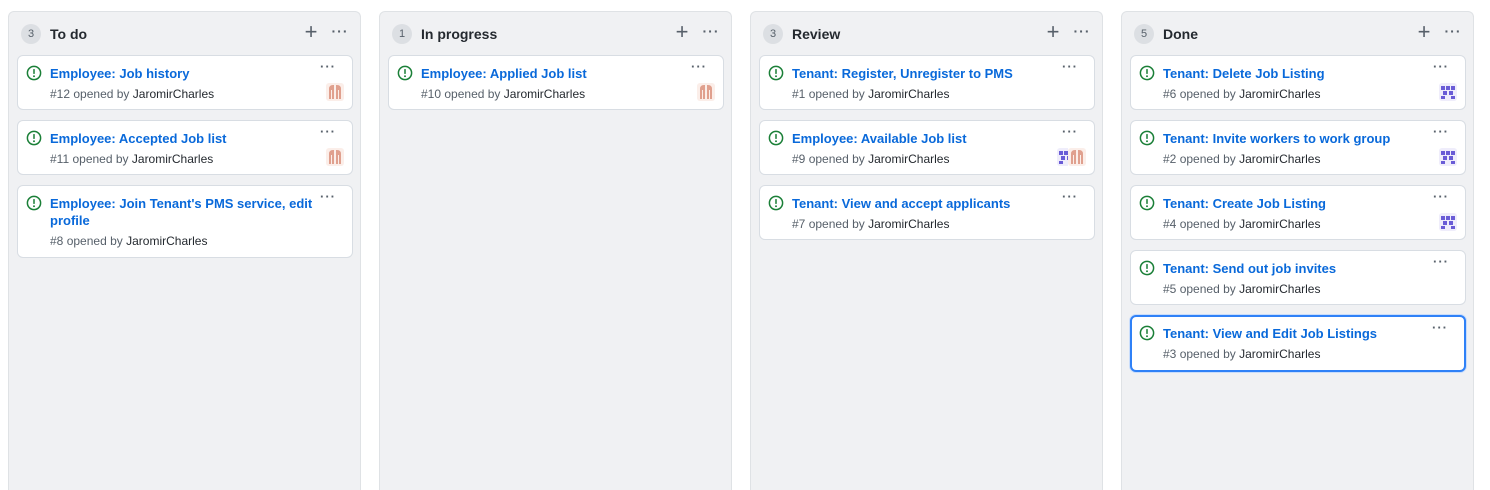 Image resolution: width=1490 pixels, height=490 pixels. What do you see at coordinates (184, 33) in the screenshot?
I see `column-header: 3 To do + ···` at bounding box center [184, 33].